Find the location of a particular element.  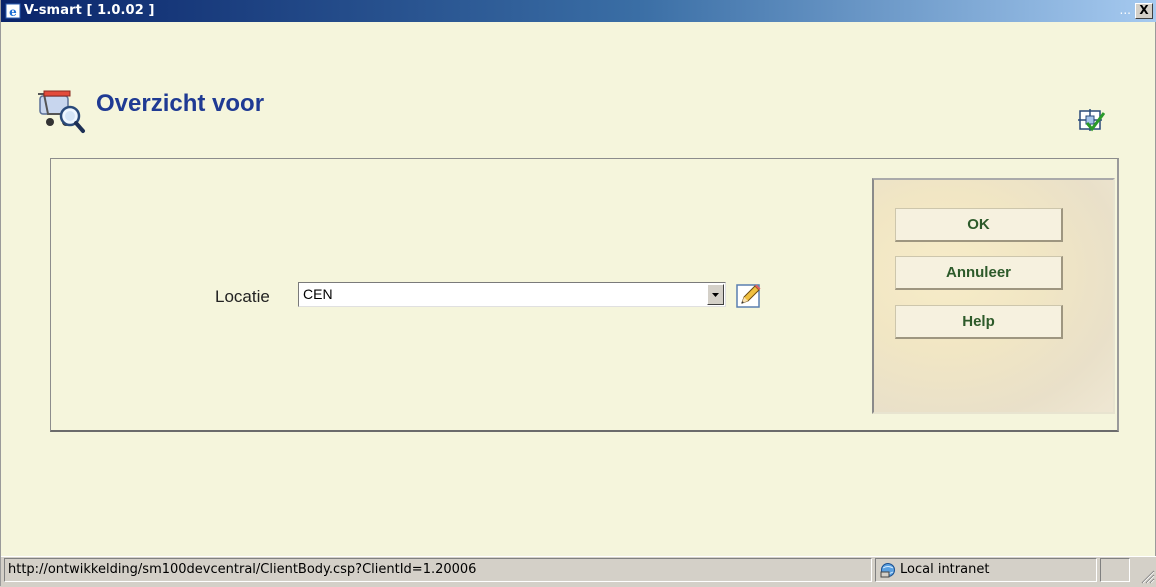

status-zone-label: Local intranet is located at coordinates (945, 569).